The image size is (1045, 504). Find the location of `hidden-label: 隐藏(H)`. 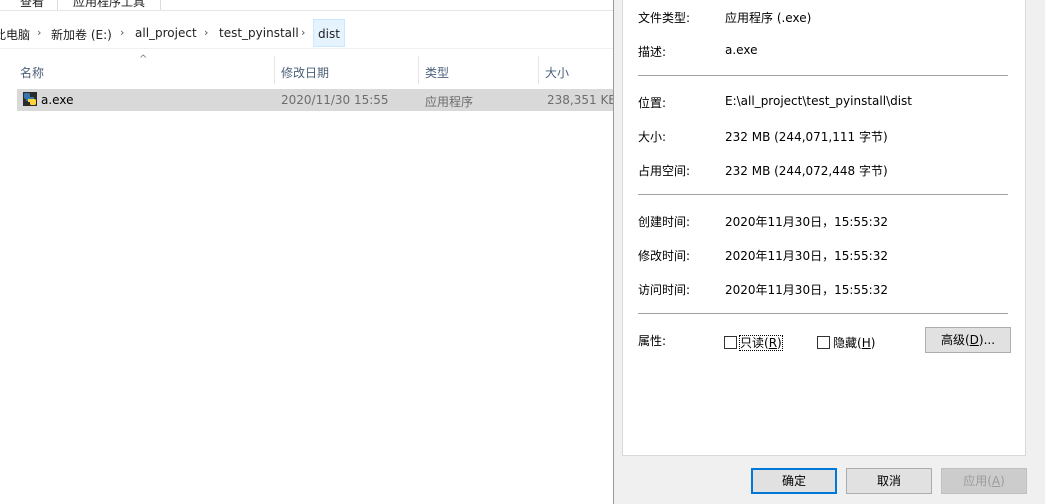

hidden-label: 隐藏(H) is located at coordinates (854, 343).